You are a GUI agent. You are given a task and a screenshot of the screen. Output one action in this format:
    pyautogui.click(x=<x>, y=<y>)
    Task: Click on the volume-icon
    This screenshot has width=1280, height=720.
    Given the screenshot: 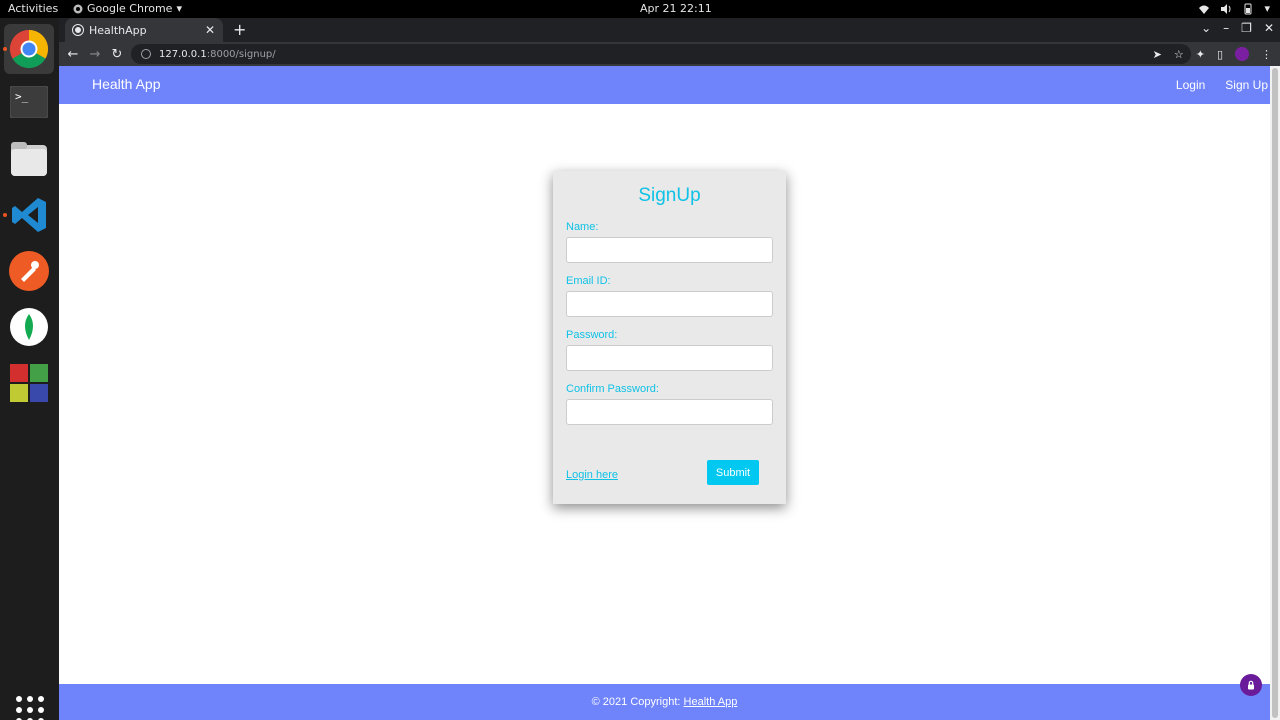 What is the action you would take?
    pyautogui.click(x=1226, y=8)
    